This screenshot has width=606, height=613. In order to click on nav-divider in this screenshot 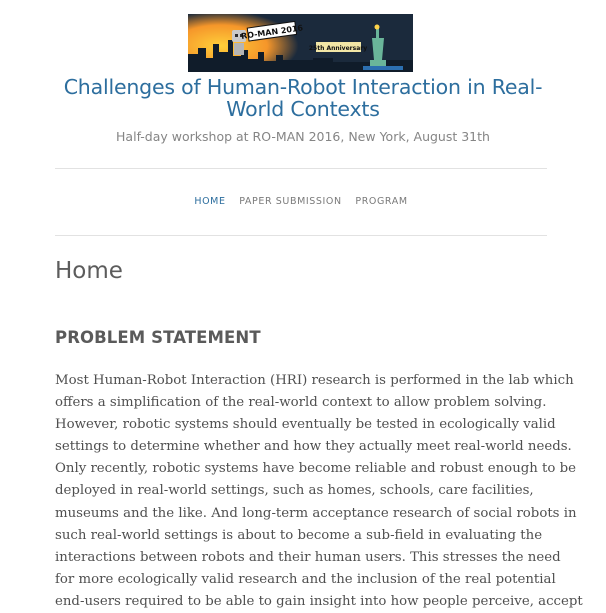, I will do `click(301, 235)`.